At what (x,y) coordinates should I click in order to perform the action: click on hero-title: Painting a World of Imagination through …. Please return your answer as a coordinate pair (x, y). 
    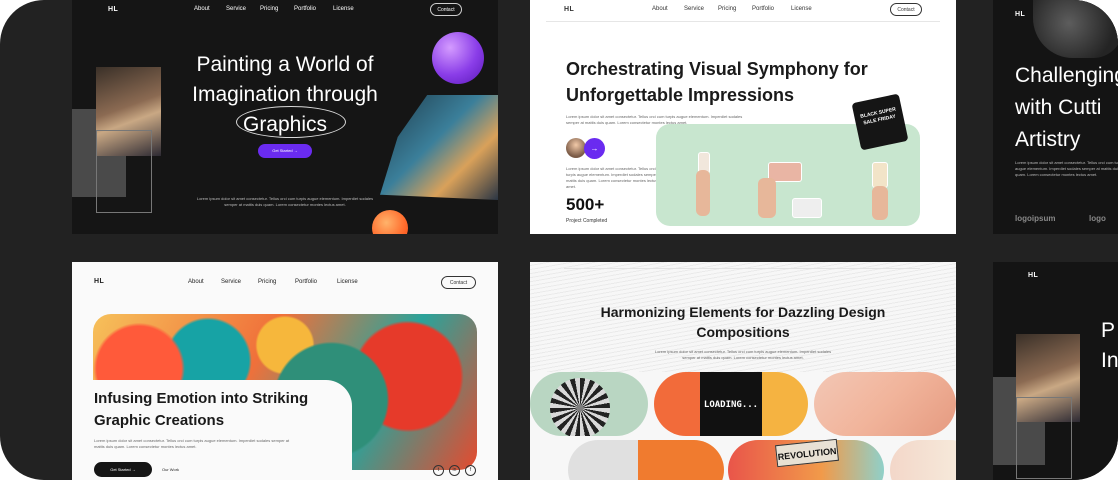
    Looking at the image, I should click on (285, 94).